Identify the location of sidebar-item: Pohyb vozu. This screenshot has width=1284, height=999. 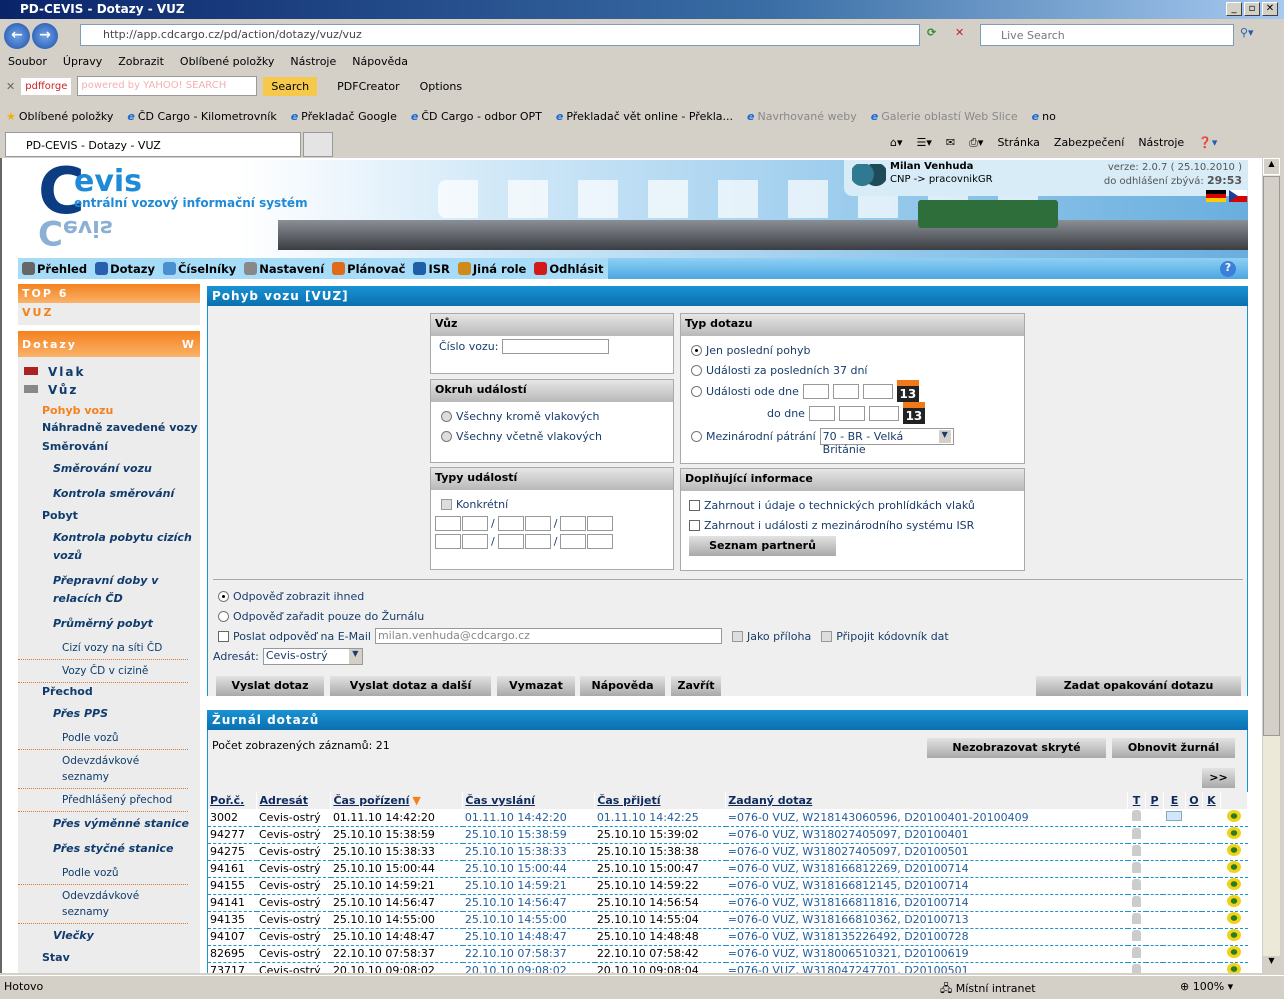
(109, 409).